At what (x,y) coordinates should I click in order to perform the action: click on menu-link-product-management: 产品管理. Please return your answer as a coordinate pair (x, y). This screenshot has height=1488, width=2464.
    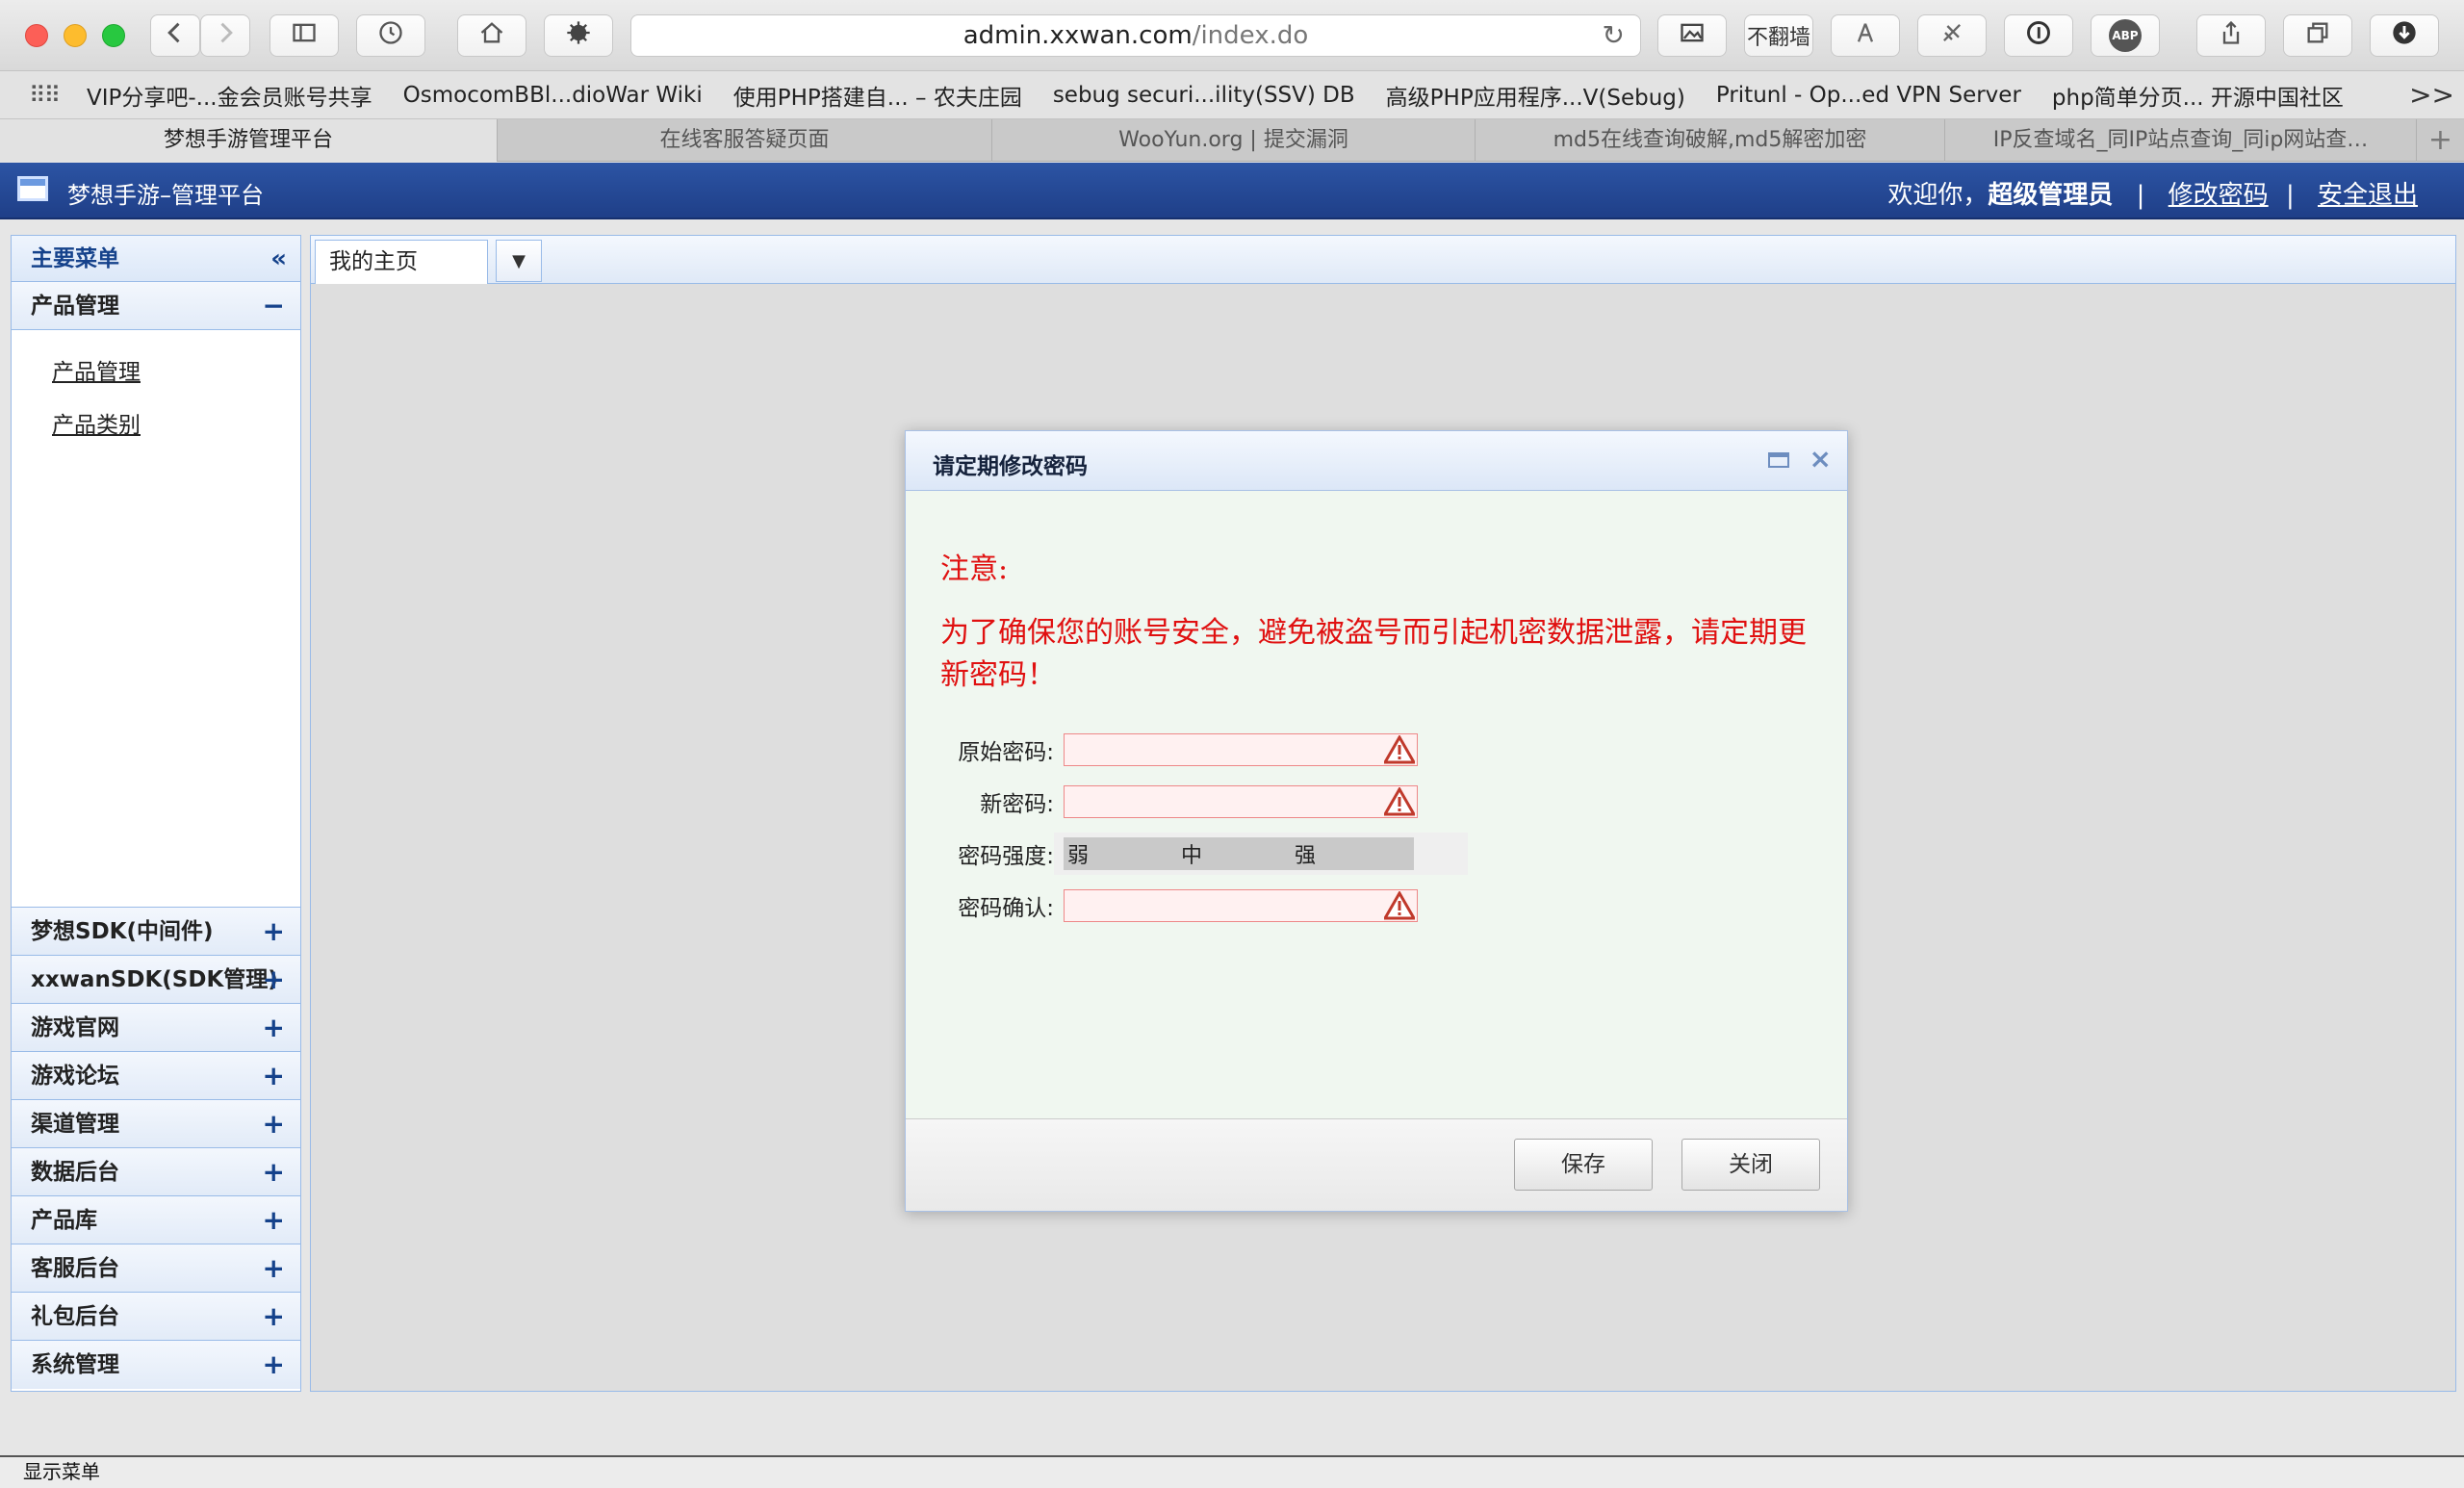
    Looking at the image, I should click on (176, 373).